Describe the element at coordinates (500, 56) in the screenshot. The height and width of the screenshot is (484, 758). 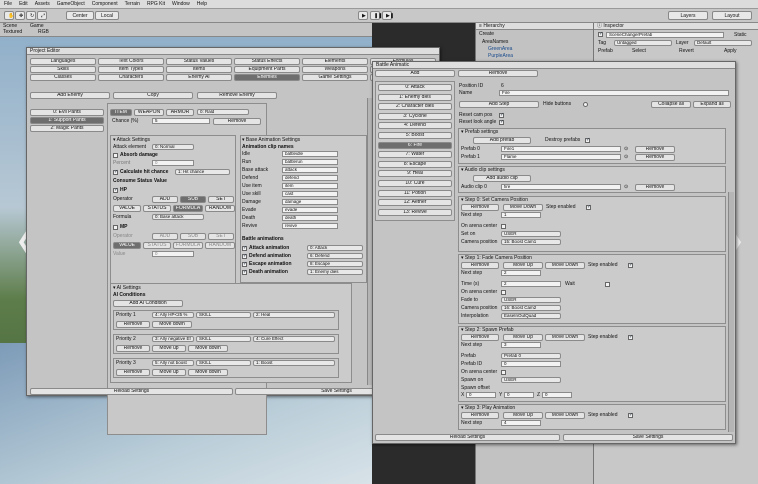
I see `hierarchy-item: PurpleArea` at that location.